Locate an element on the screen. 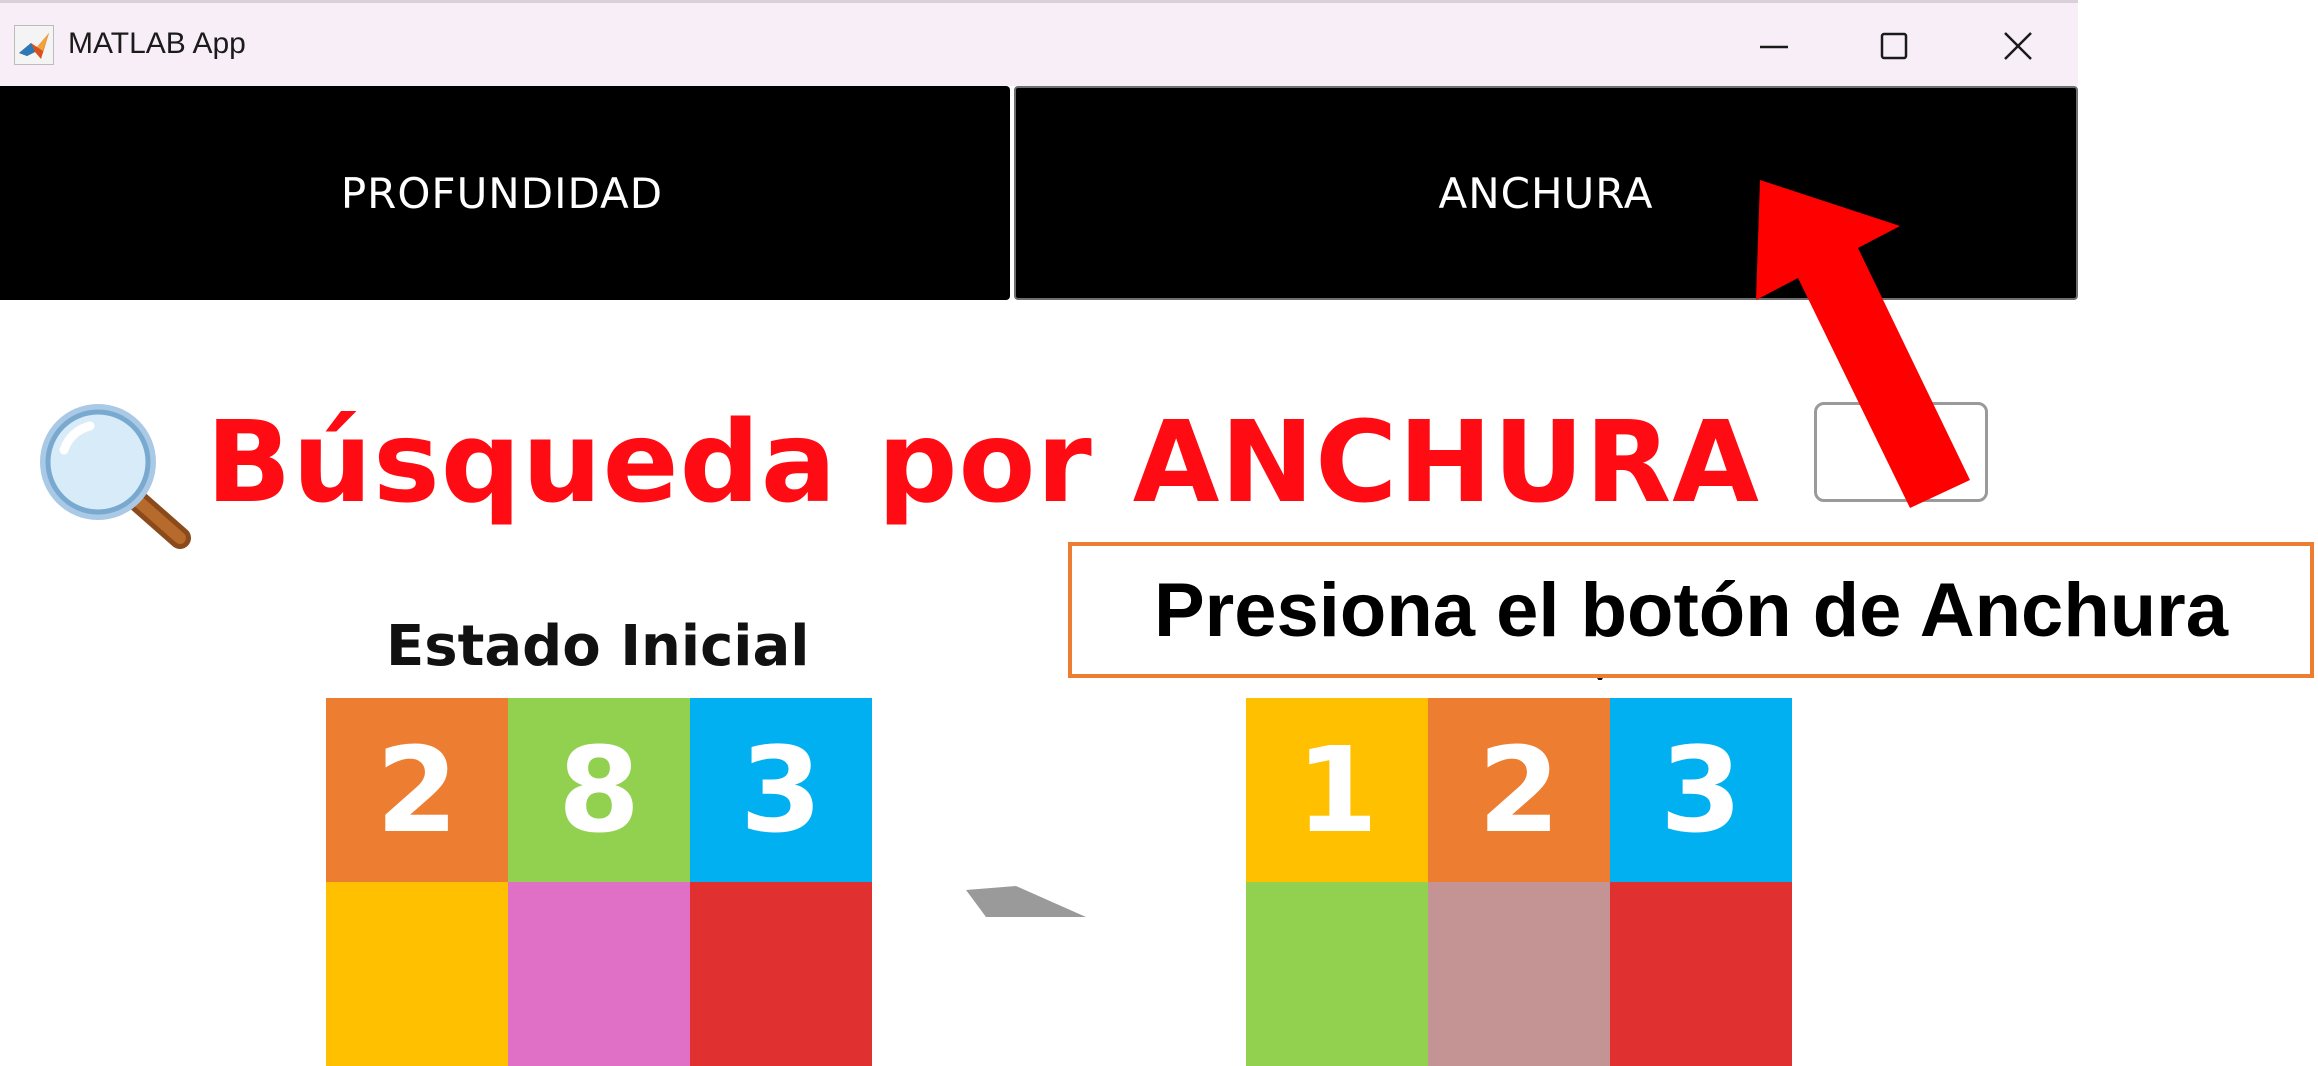 The height and width of the screenshot is (1066, 2318). close-button is located at coordinates (2018, 46).